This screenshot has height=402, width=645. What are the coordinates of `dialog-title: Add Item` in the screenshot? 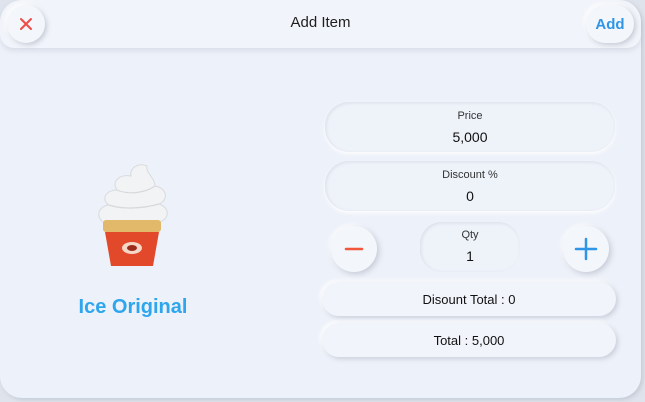 It's located at (320, 22).